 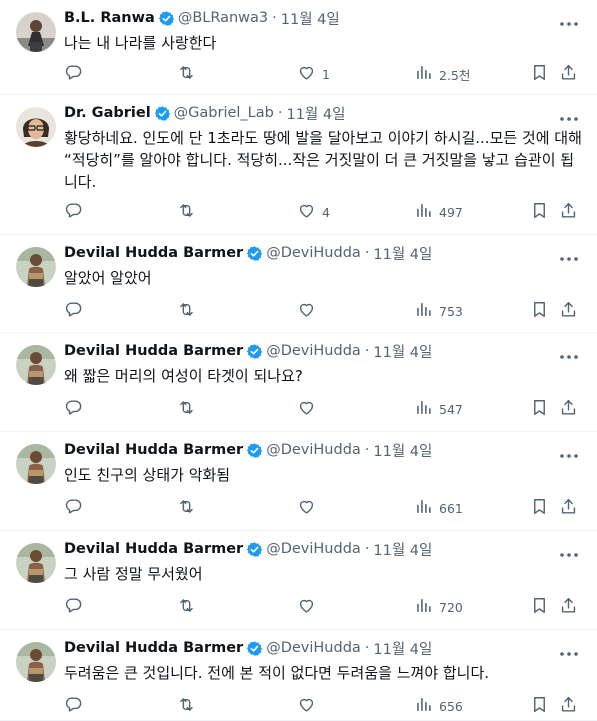 I want to click on views-button: 547, so click(x=438, y=409).